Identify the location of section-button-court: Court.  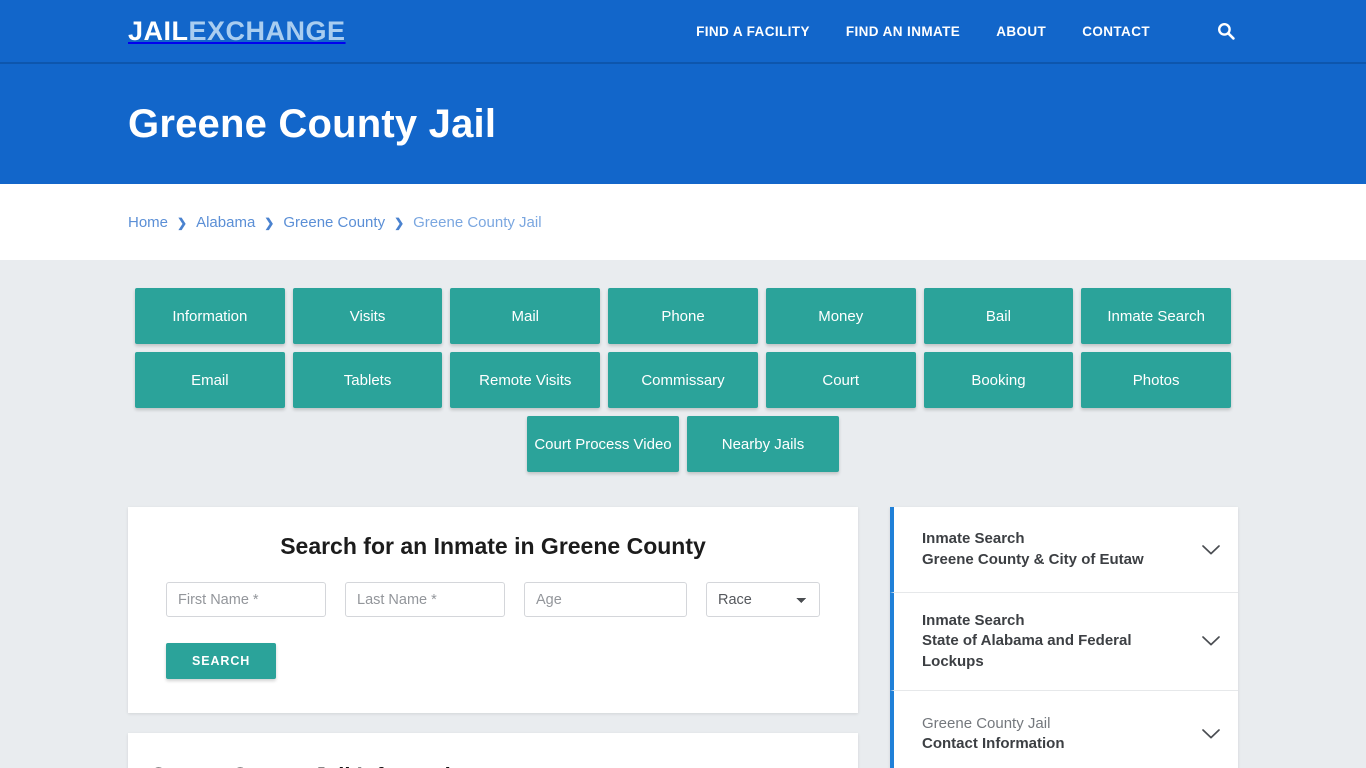
(840, 380).